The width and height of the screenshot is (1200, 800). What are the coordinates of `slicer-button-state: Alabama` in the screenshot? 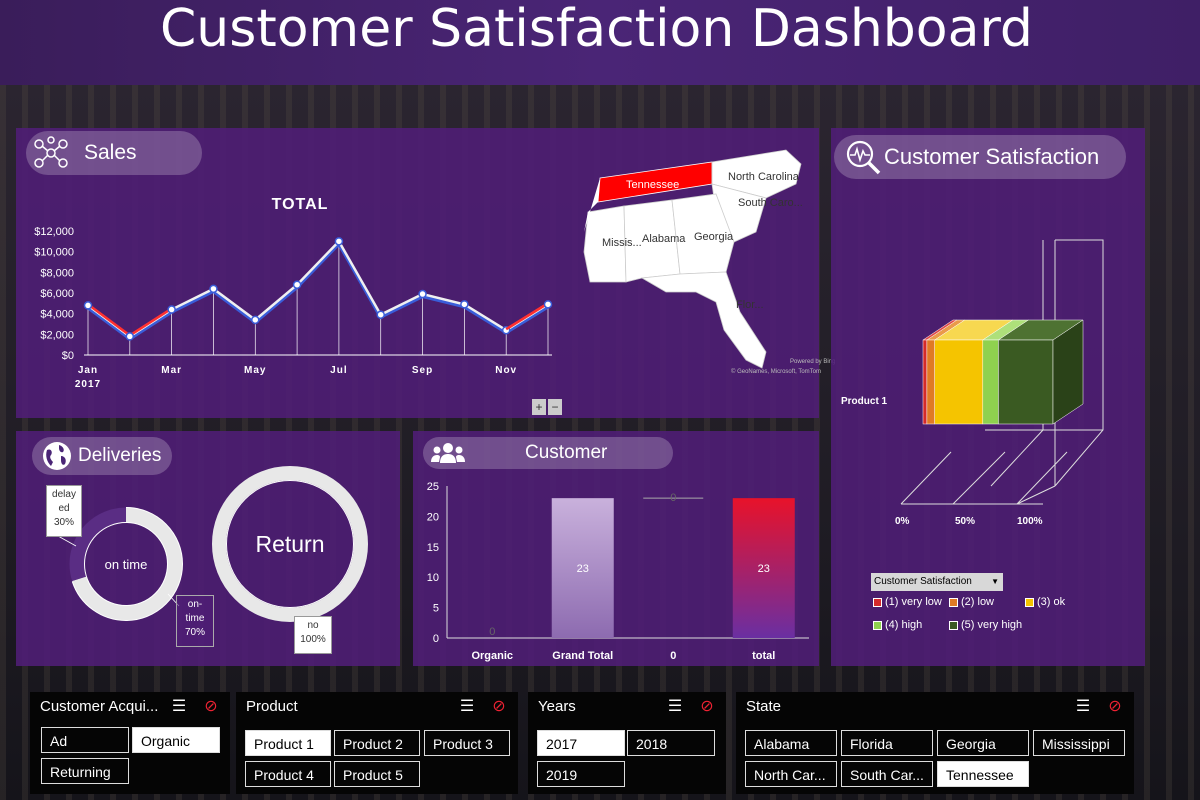 It's located at (791, 743).